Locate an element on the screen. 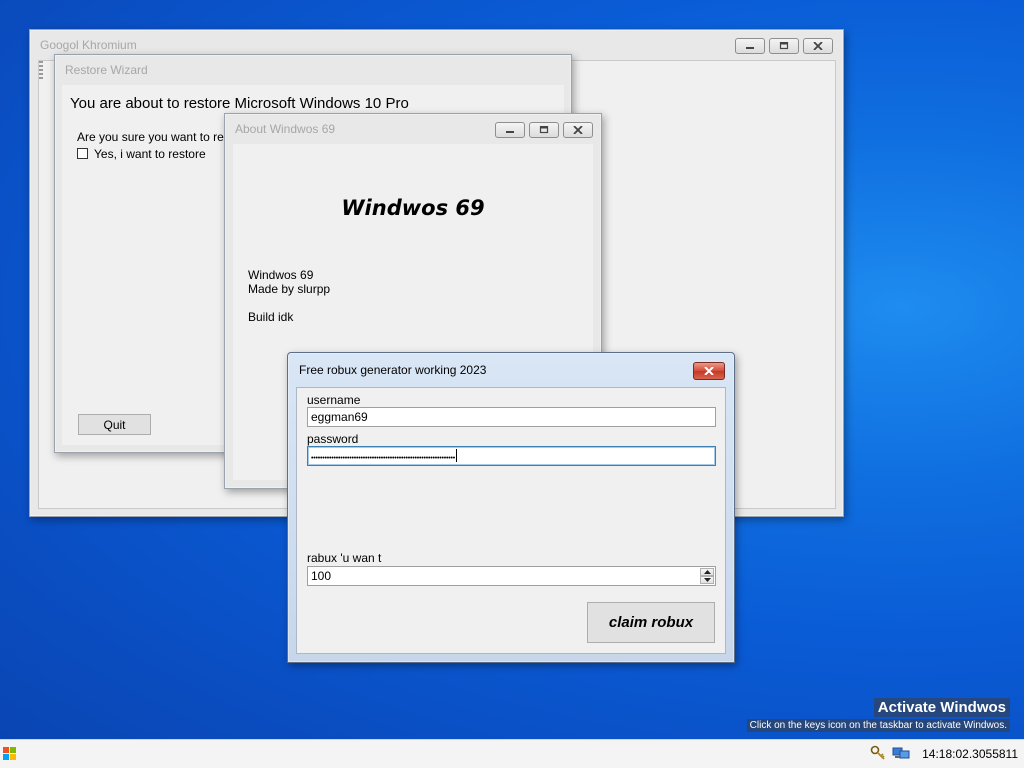 The image size is (1024, 768). system-tray: 14:18:02.3055811 is located at coordinates (944, 754).